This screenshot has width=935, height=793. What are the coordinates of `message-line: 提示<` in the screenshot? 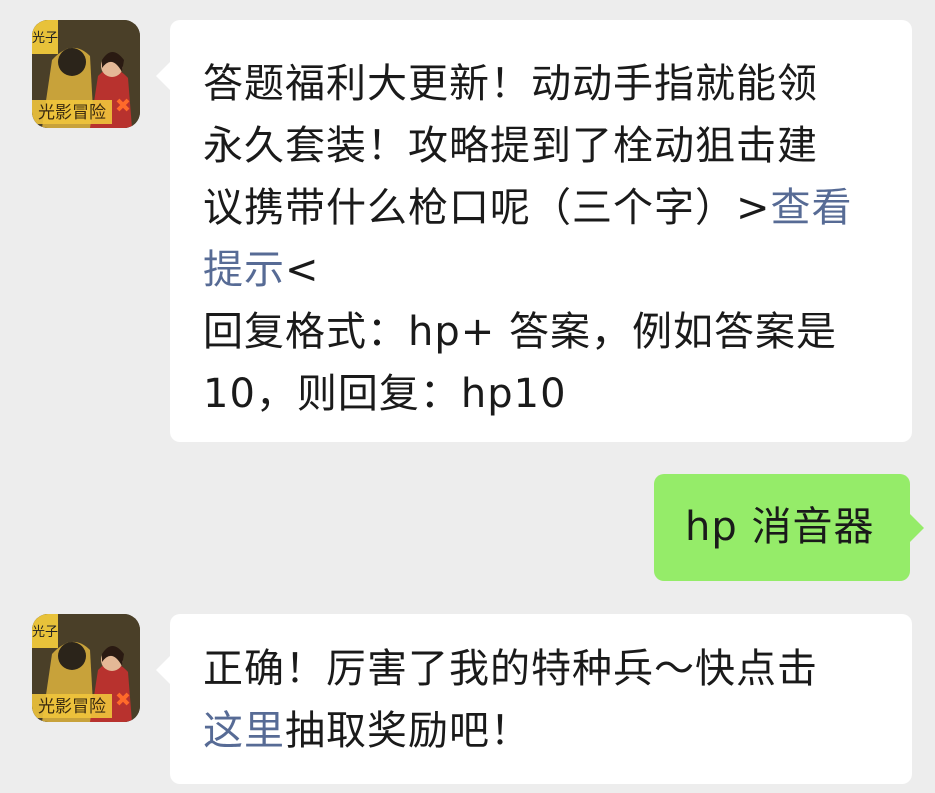 It's located at (543, 270).